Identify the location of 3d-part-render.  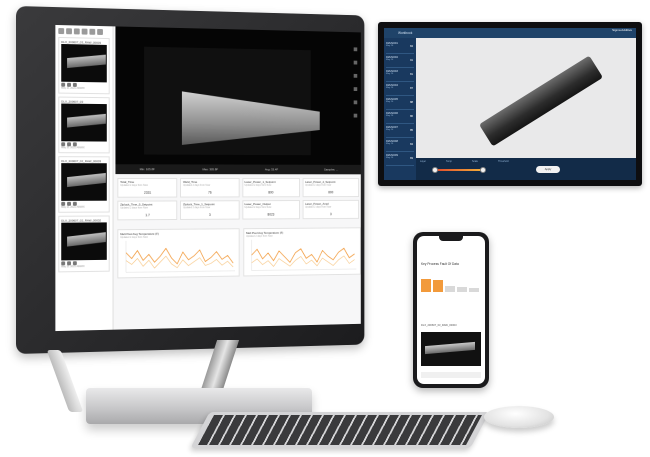
(541, 101).